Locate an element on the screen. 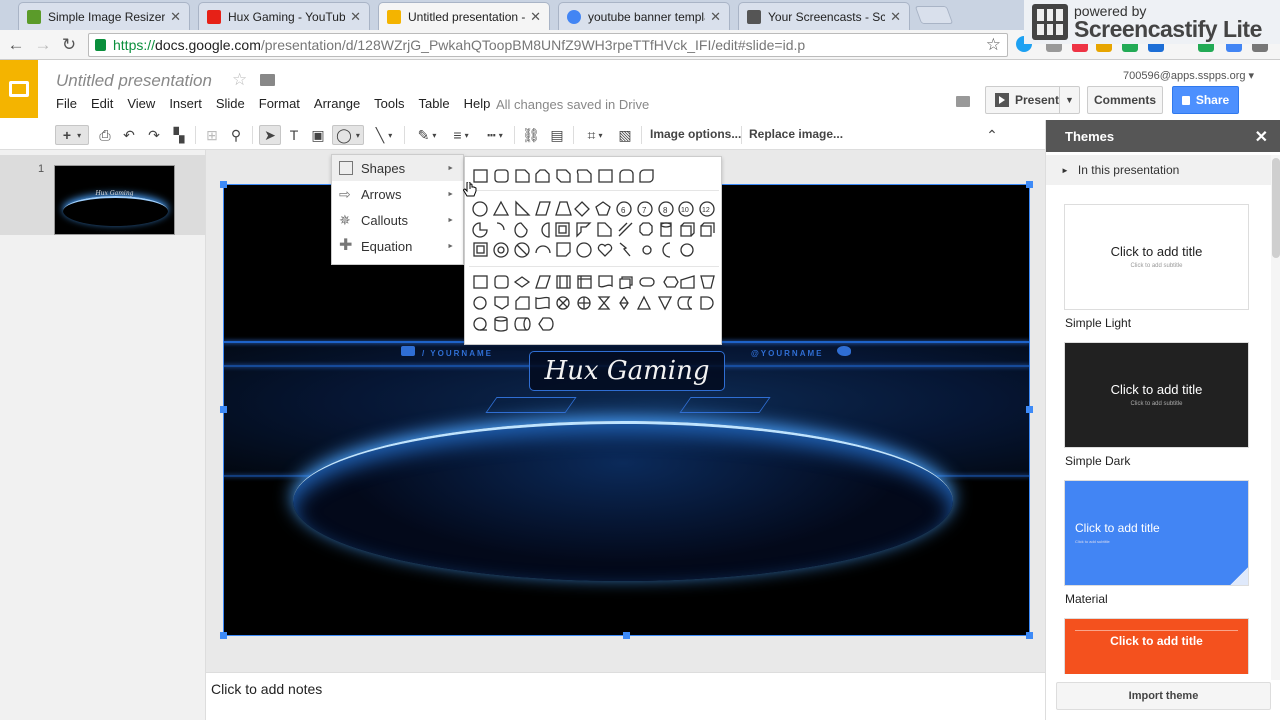 The width and height of the screenshot is (1280, 720). chevron-down-icon: ▼ is located at coordinates (1069, 100).